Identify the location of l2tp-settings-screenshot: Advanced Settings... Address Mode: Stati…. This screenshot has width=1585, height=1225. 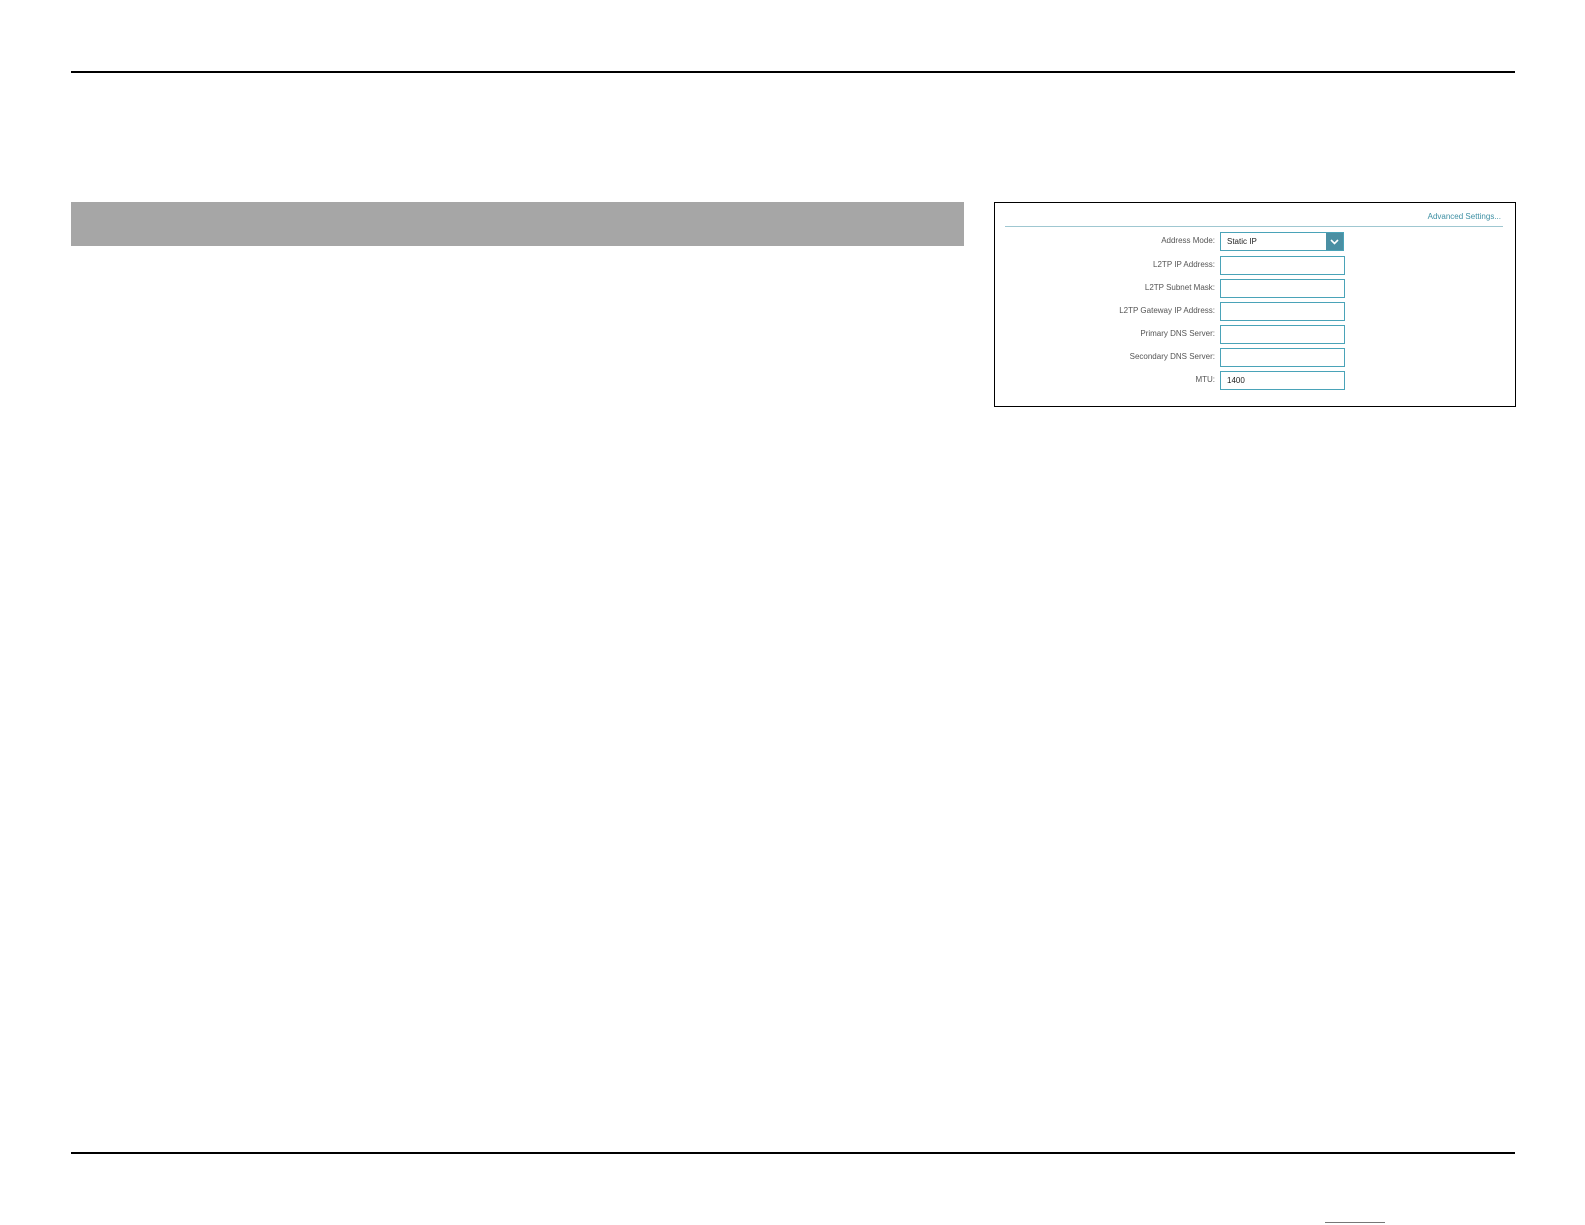
(1255, 304).